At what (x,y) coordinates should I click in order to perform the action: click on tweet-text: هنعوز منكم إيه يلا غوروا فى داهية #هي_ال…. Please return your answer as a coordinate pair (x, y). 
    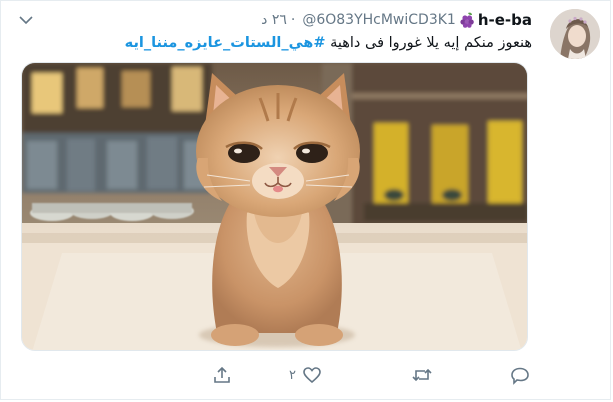
    Looking at the image, I should click on (306, 43).